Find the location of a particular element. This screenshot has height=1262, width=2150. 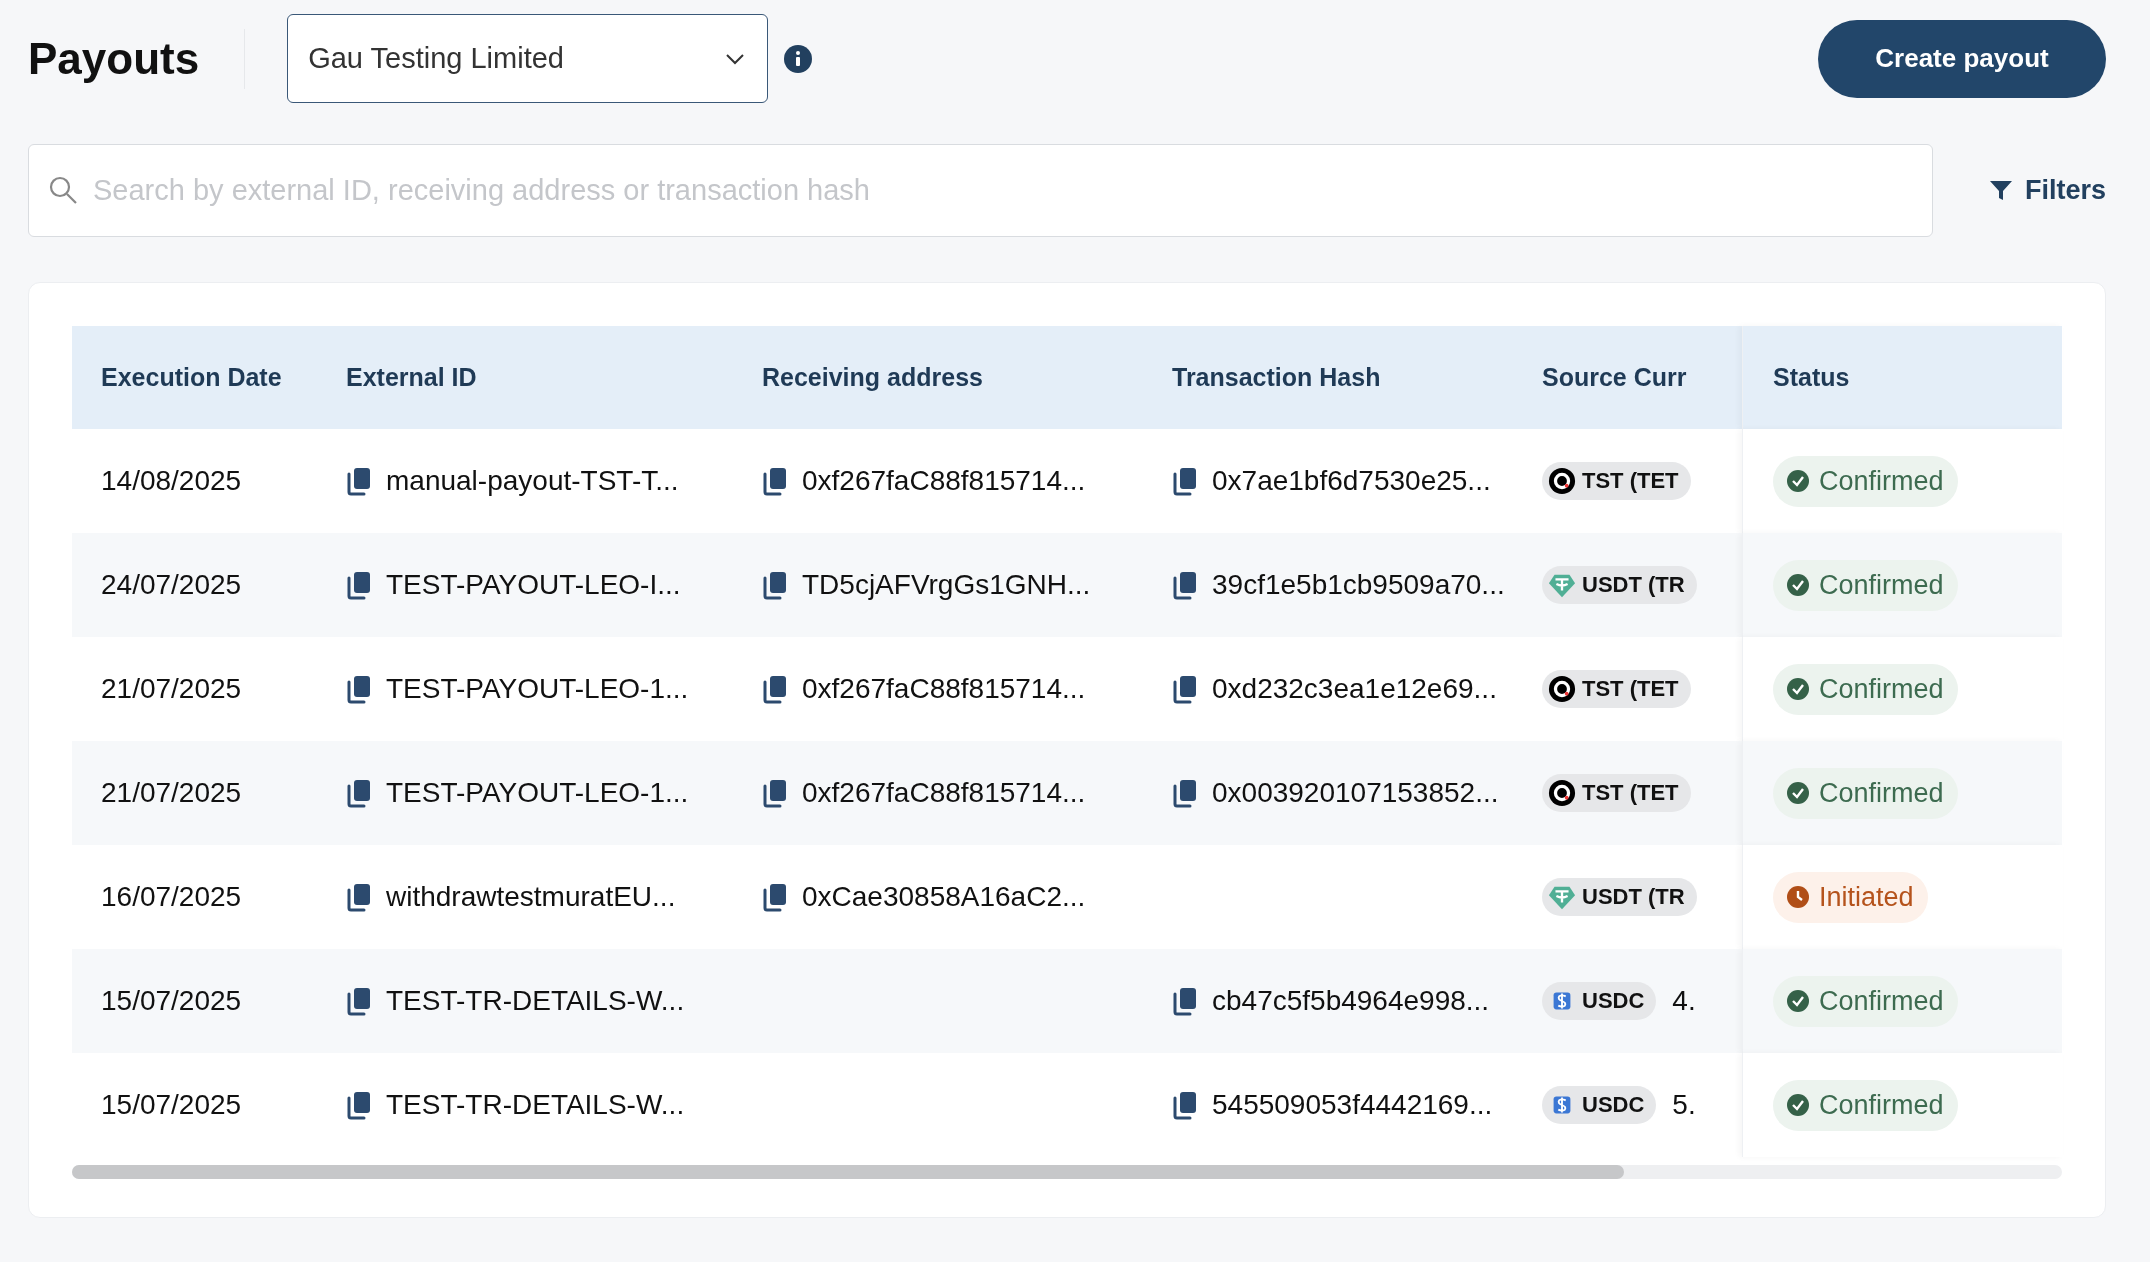

table-row: 21/07/2025 TEST-PAYOUT-LEO-1... 0xf267faC88f815714... 0x003920107153852... TST (TET Confirmed is located at coordinates (1067, 793).